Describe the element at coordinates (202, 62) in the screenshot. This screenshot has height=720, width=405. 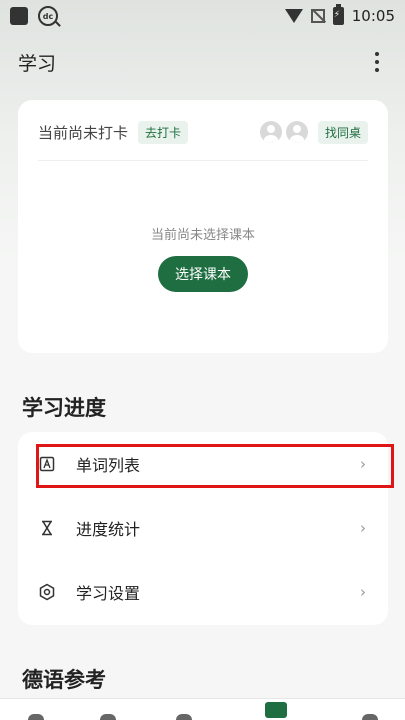
I see `app-bar: 学习` at that location.